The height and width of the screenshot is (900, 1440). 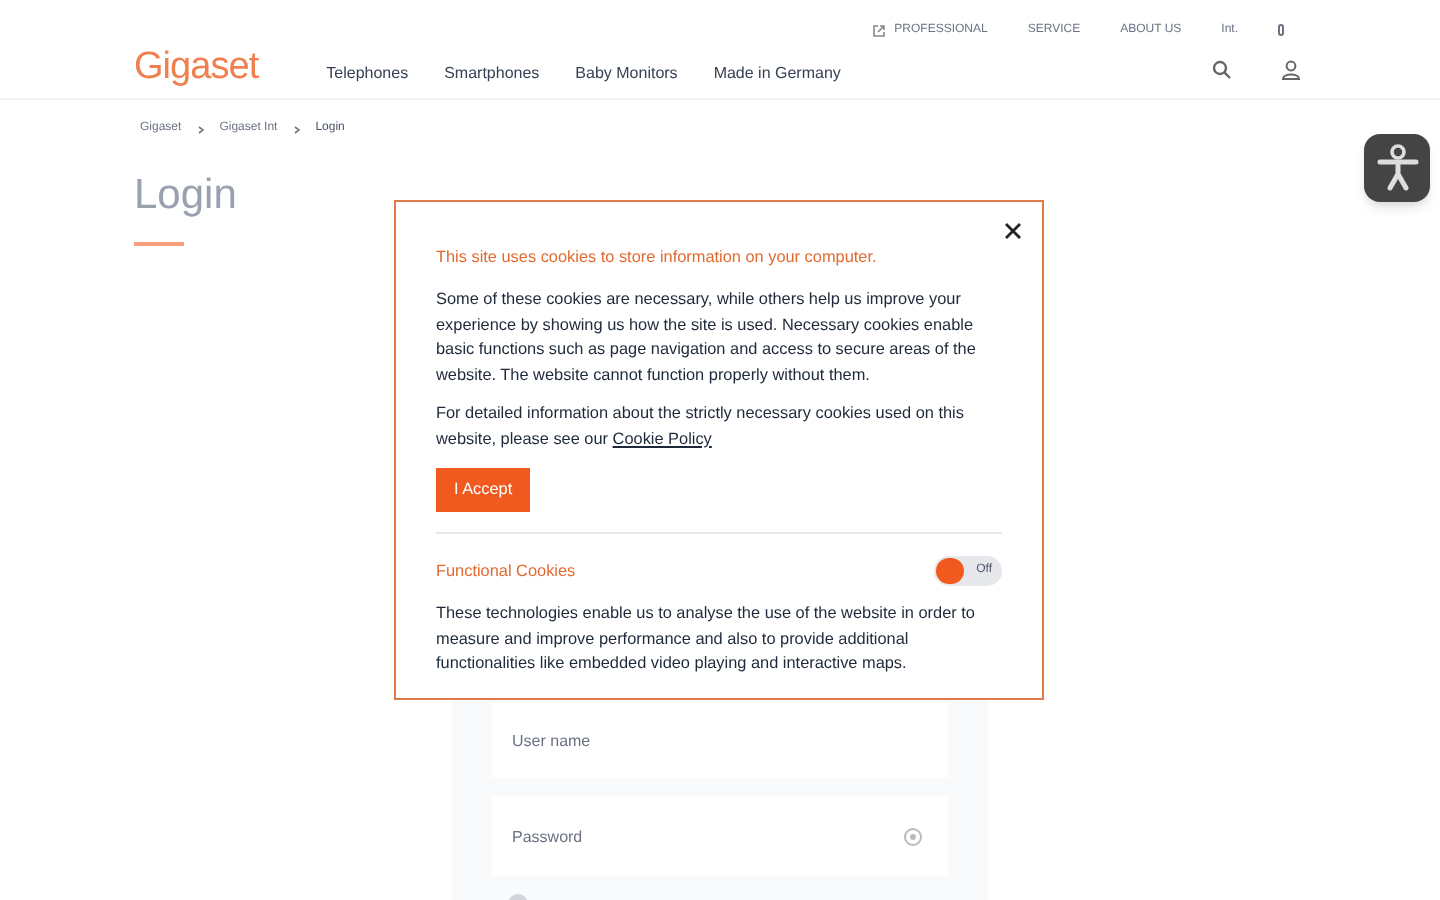 What do you see at coordinates (706, 639) in the screenshot?
I see `section-description: These technologies enable us to analyse the use of the website in order to measure and improve performance and also to provide additional functionalities like embedded video playing and interactive maps.` at bounding box center [706, 639].